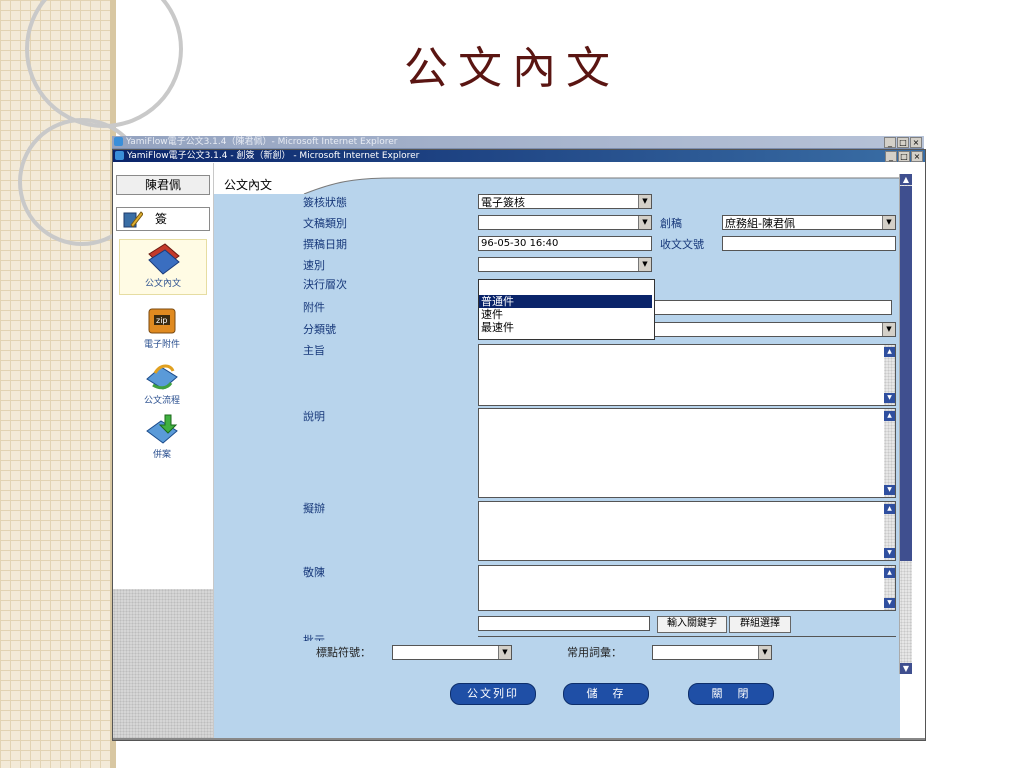  What do you see at coordinates (497, 327) in the screenshot?
I see `option-label: 最速件` at bounding box center [497, 327].